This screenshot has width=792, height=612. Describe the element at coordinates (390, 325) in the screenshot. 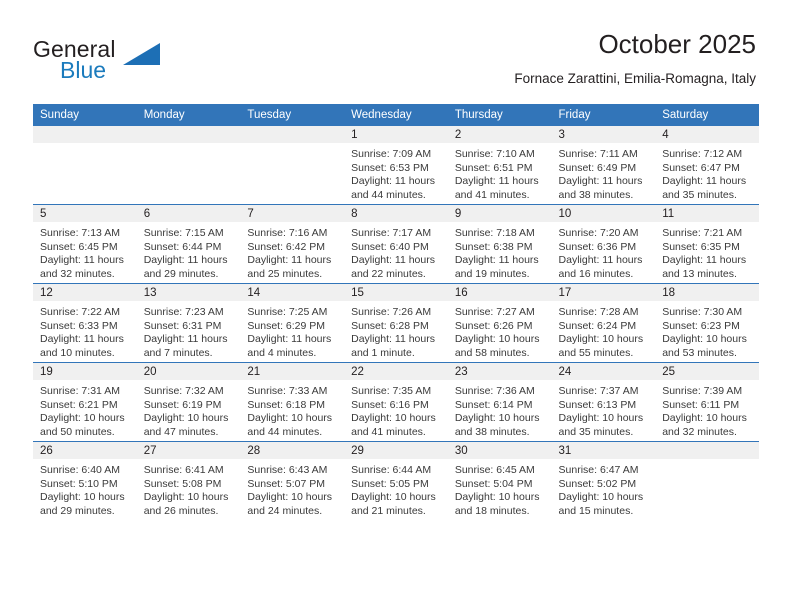

I see `sunset-text: Sunset: 6:28 PM` at that location.